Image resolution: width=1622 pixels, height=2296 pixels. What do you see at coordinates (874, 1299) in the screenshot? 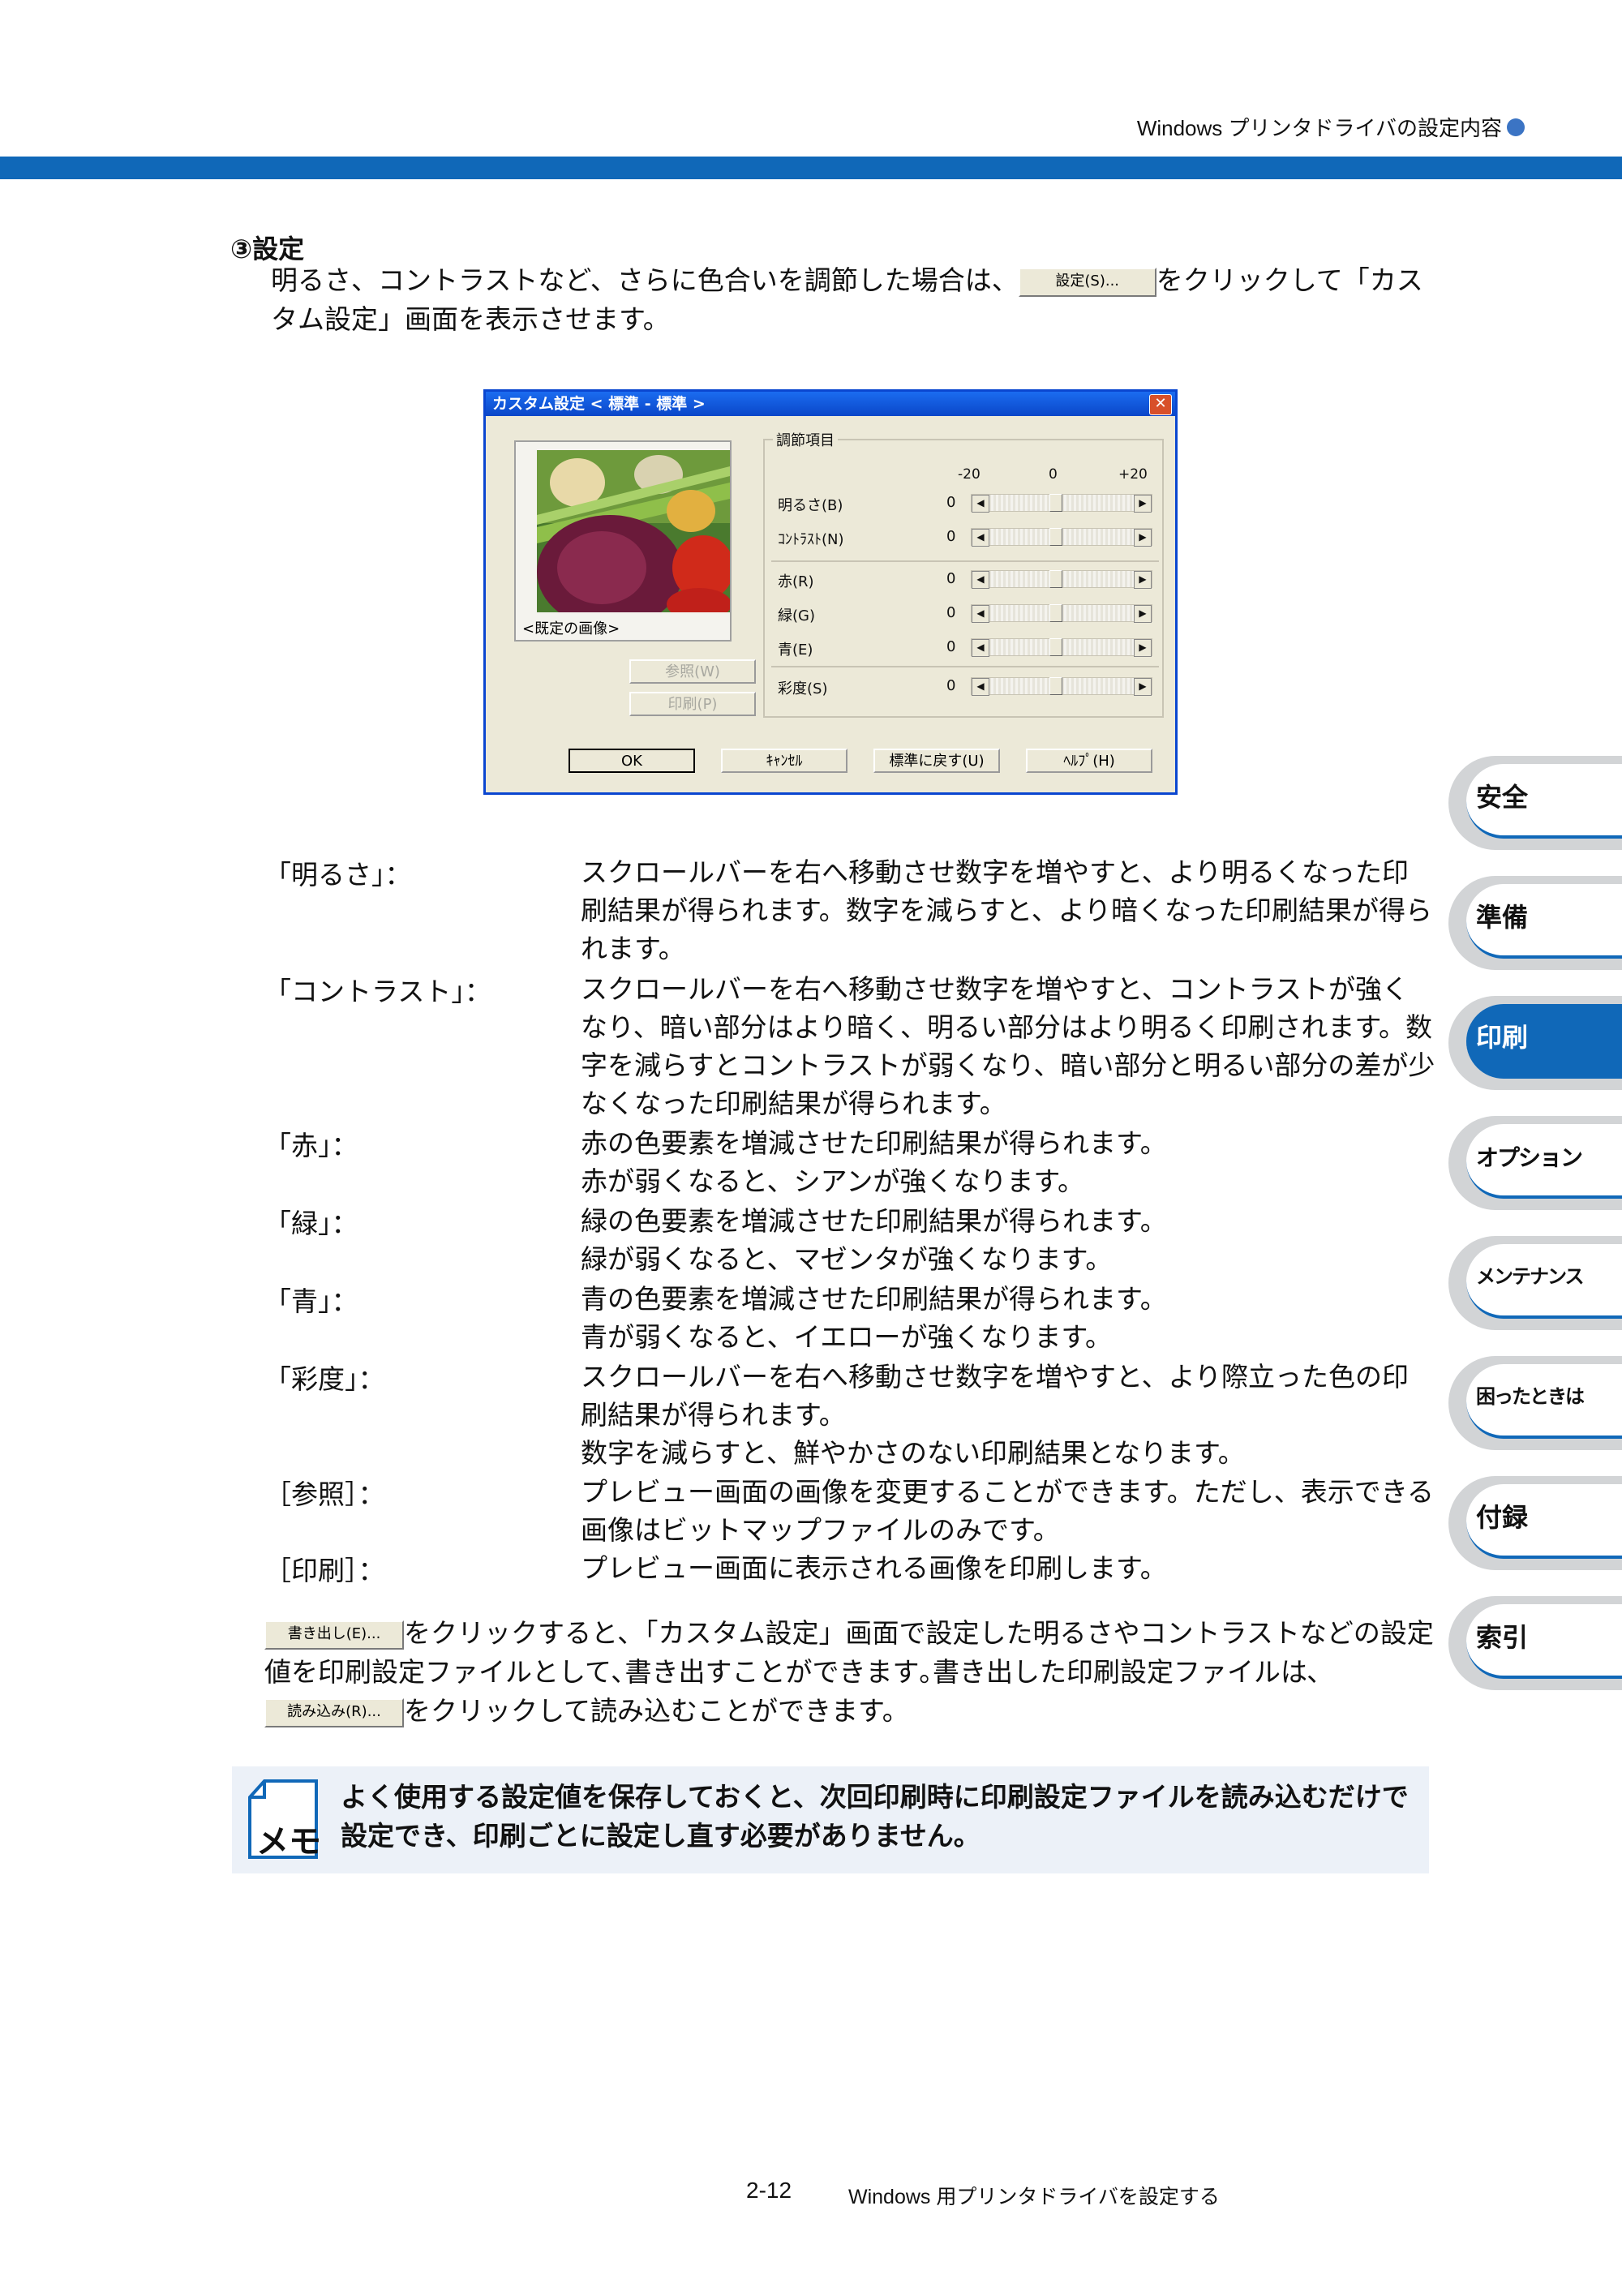
I see `desc-blue-1: 青の色要素を増減させた印刷結果が得られます。` at bounding box center [874, 1299].